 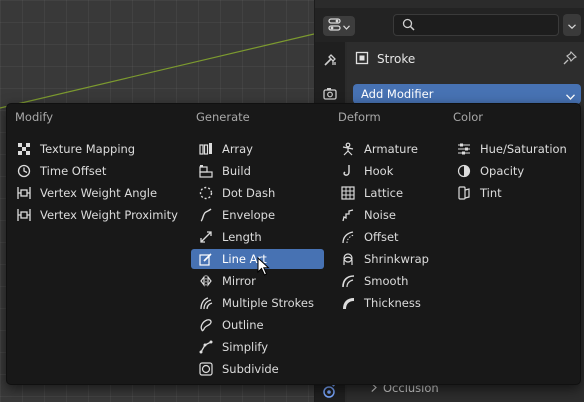 I want to click on menu-item-simplify: Simplify, so click(x=257, y=347).